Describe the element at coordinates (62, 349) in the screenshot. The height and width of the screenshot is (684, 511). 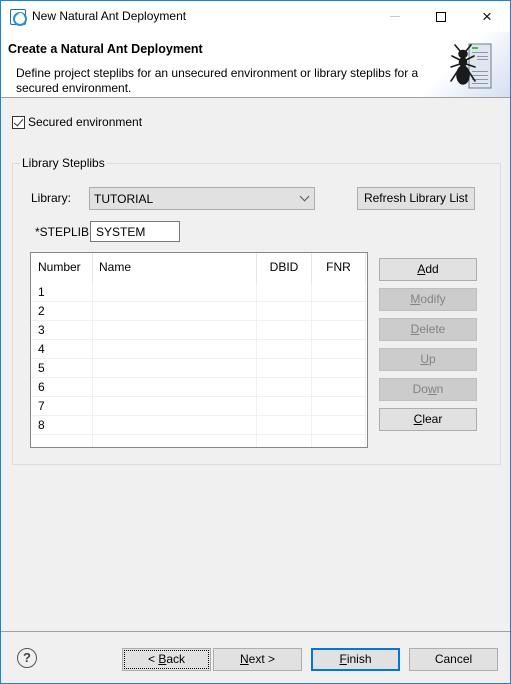
I see `cell-number: 4` at that location.